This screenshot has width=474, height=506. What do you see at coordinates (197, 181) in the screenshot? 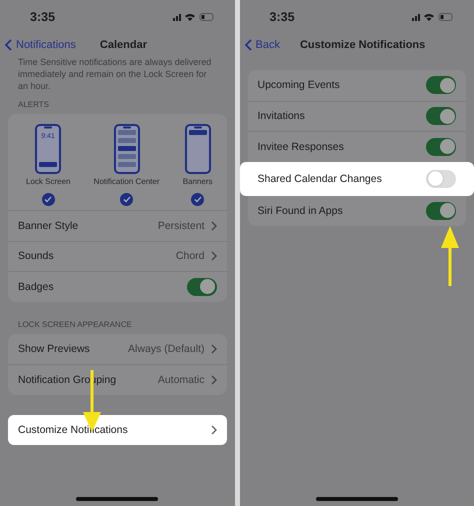
I see `alert-style-label: Banners` at bounding box center [197, 181].